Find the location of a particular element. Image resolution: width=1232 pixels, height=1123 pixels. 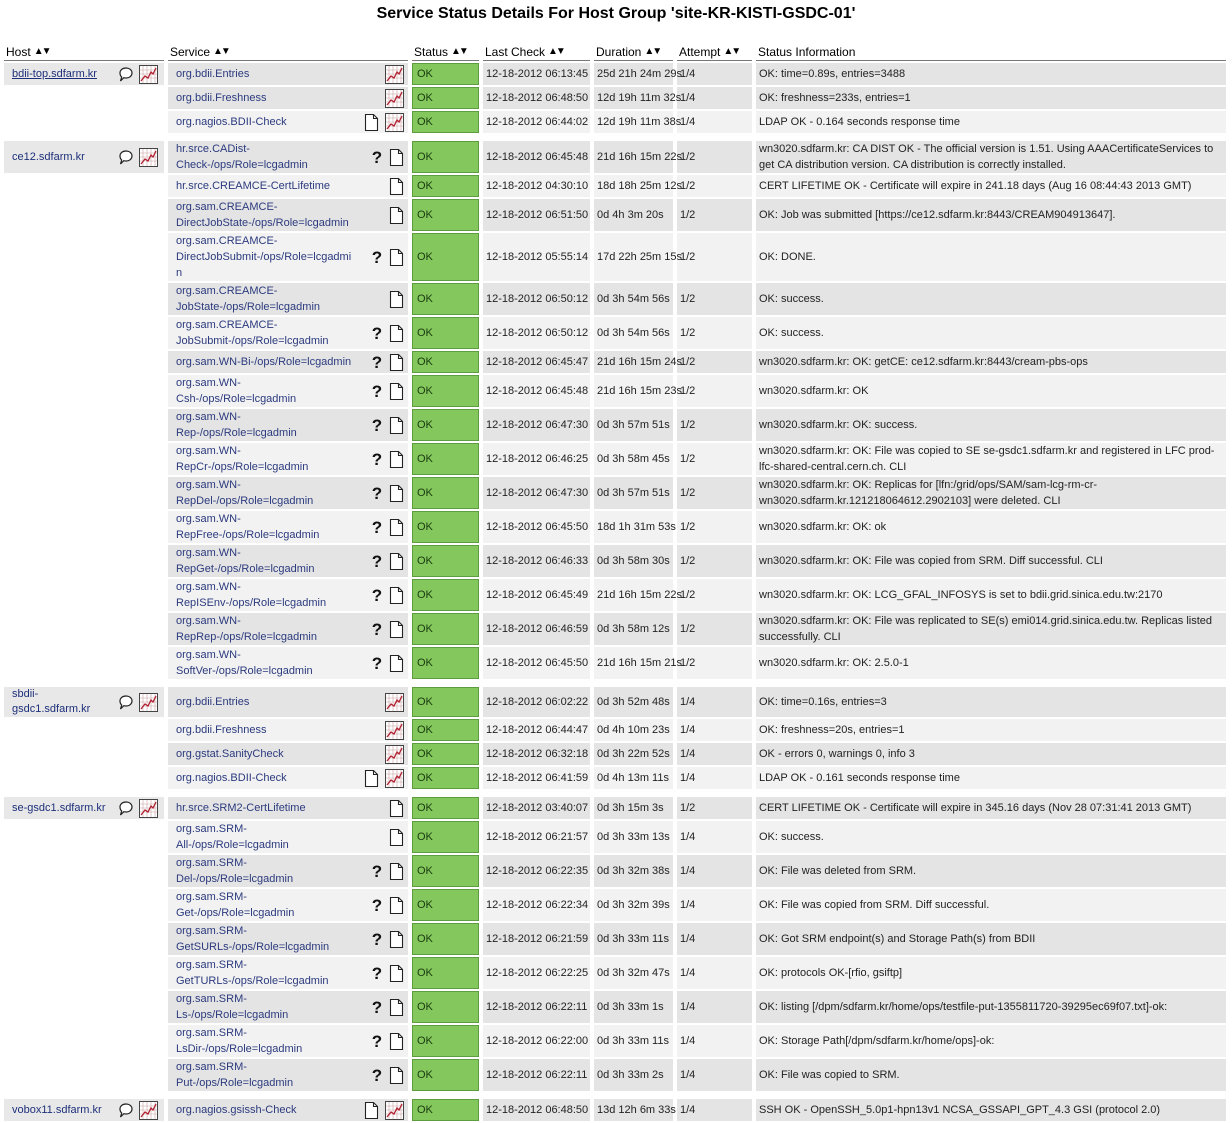

service-link: org.sam.WN-RepDel-/ops/Role=lcgadmin is located at coordinates (262, 493).